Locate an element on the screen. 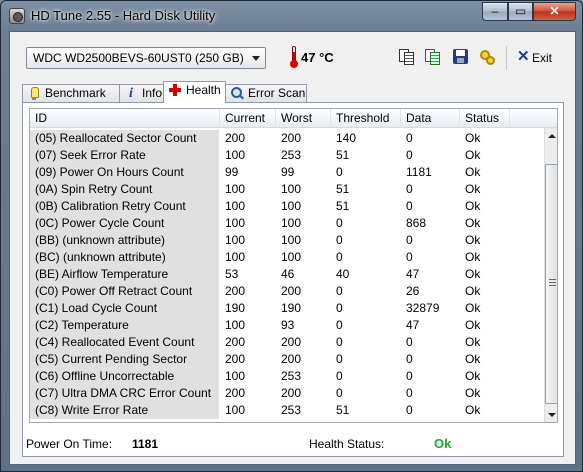 Image resolution: width=583 pixels, height=472 pixels. attribute-id: (C7) Ultra DMA CRC Error Count is located at coordinates (124, 393).